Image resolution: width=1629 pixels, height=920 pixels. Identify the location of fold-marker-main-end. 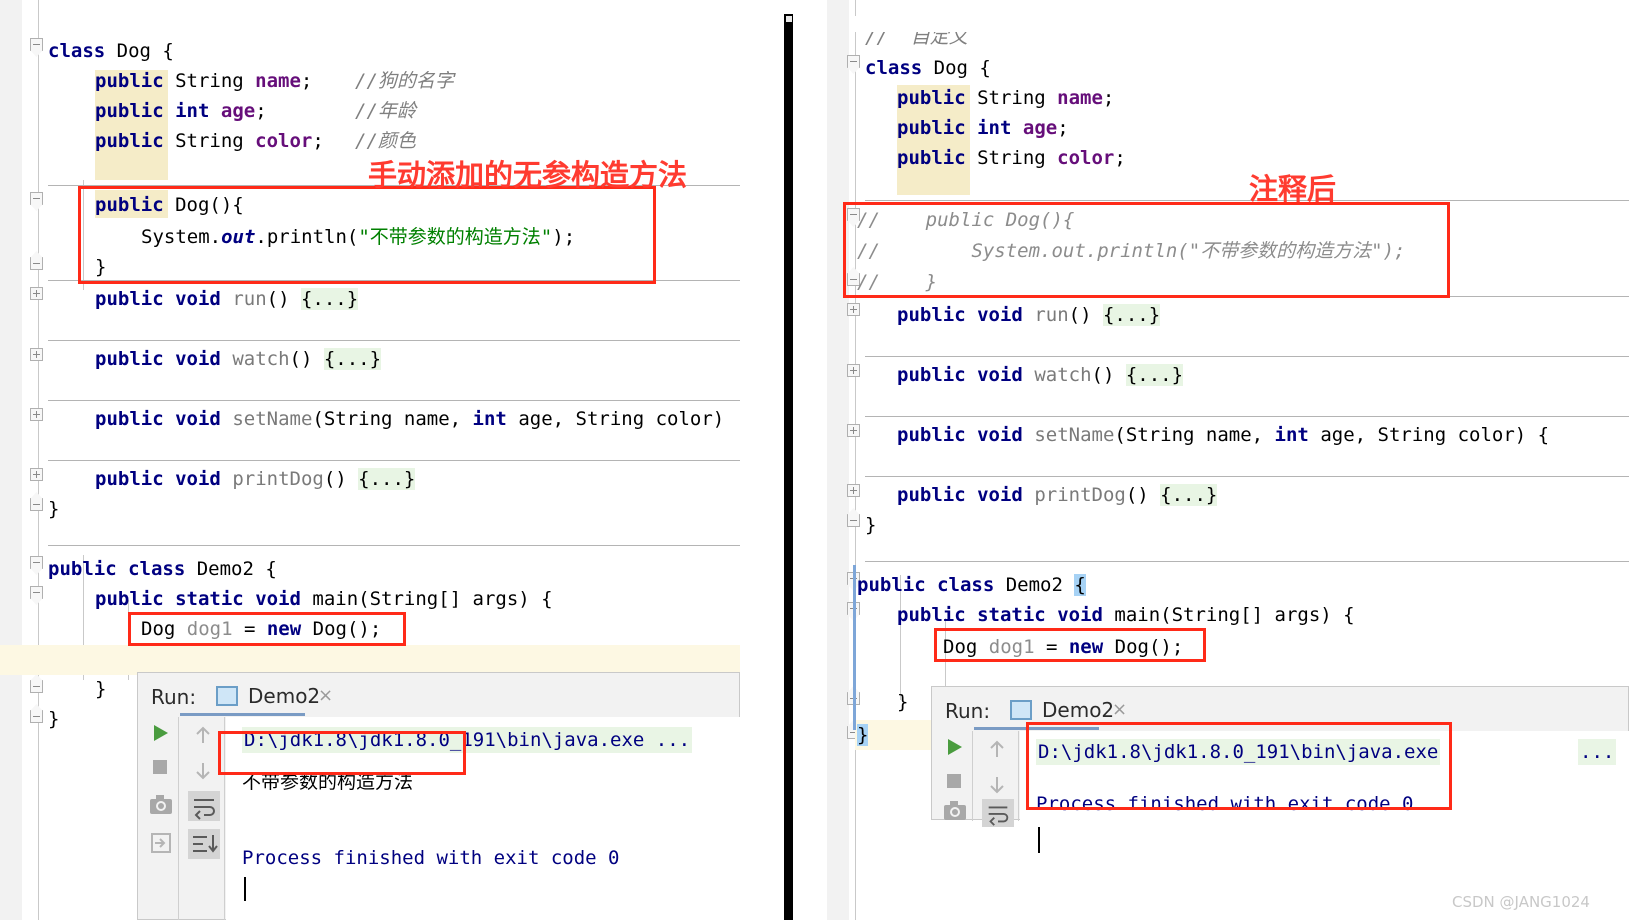
(37, 687).